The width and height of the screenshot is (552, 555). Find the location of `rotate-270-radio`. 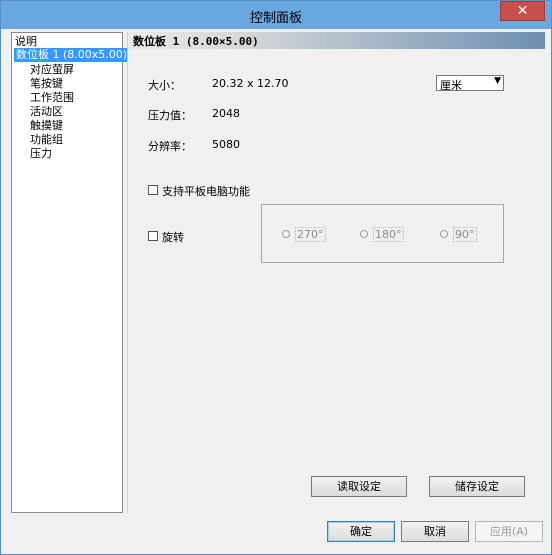

rotate-270-radio is located at coordinates (286, 234).